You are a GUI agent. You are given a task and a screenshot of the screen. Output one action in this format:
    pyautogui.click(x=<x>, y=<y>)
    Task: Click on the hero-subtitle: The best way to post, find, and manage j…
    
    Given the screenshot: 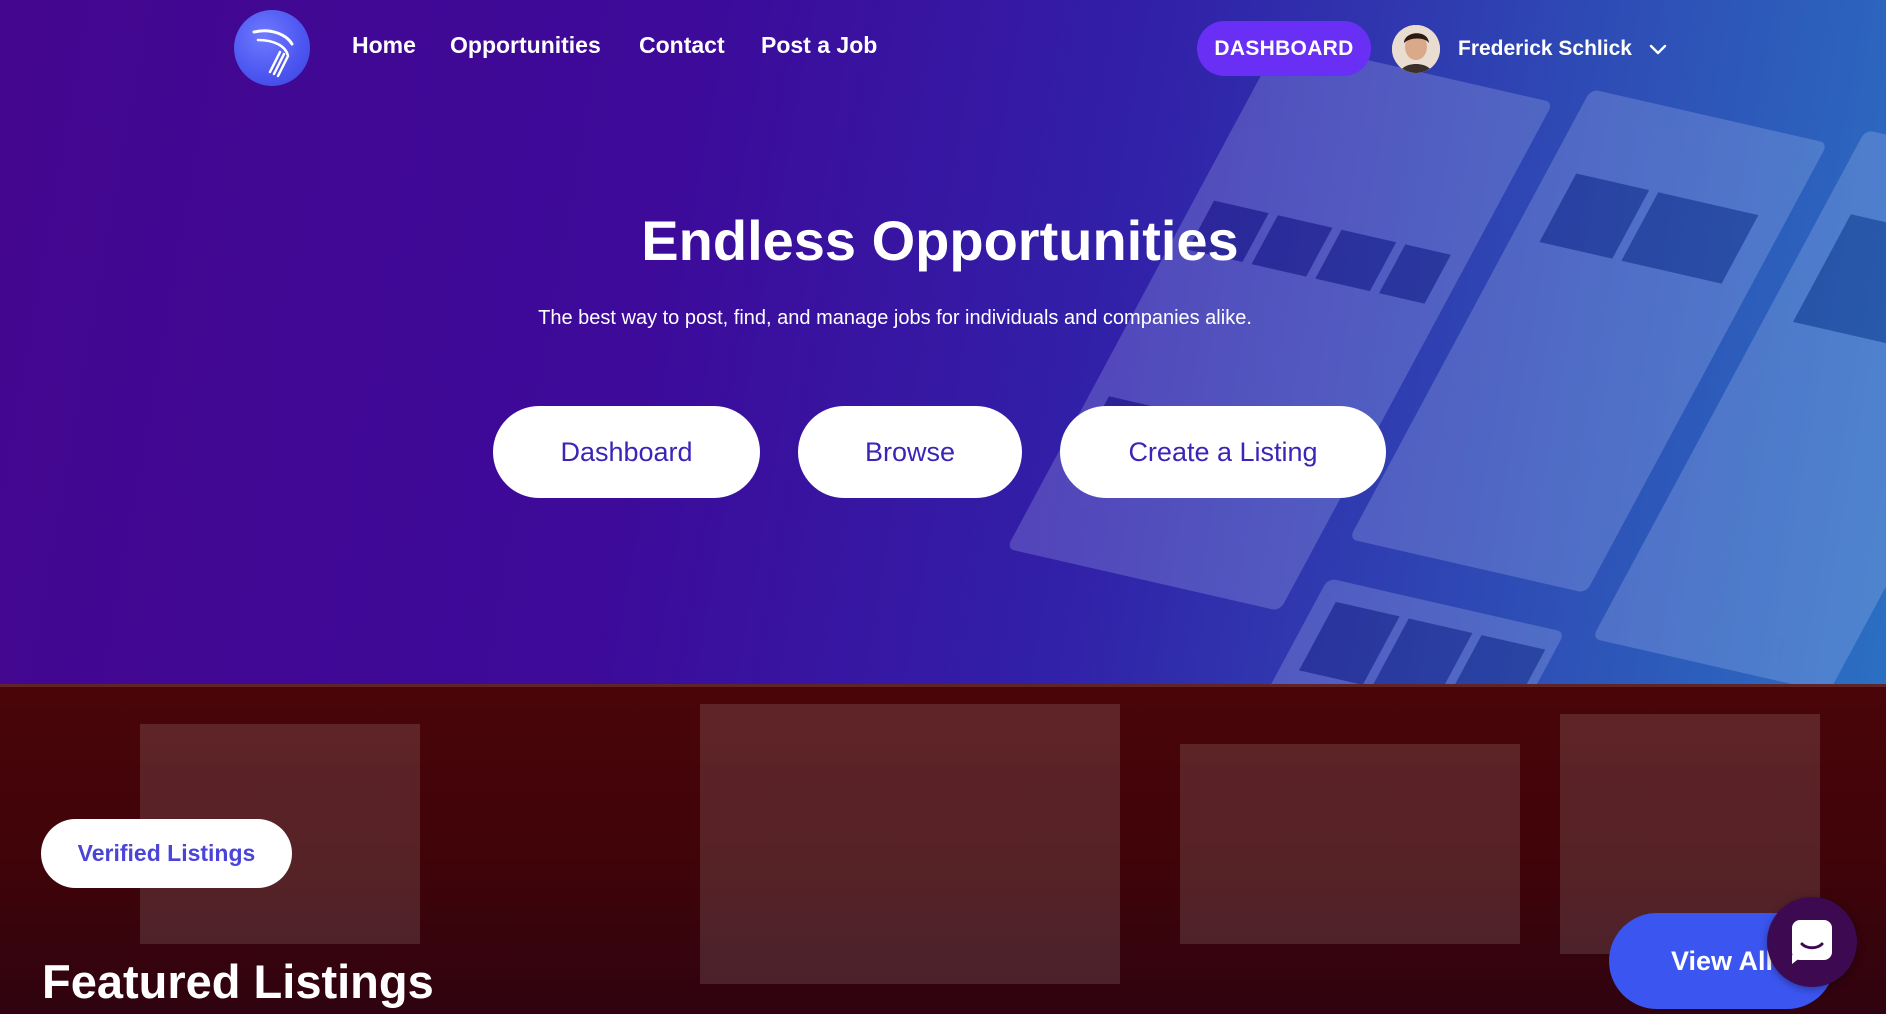 What is the action you would take?
    pyautogui.click(x=895, y=318)
    